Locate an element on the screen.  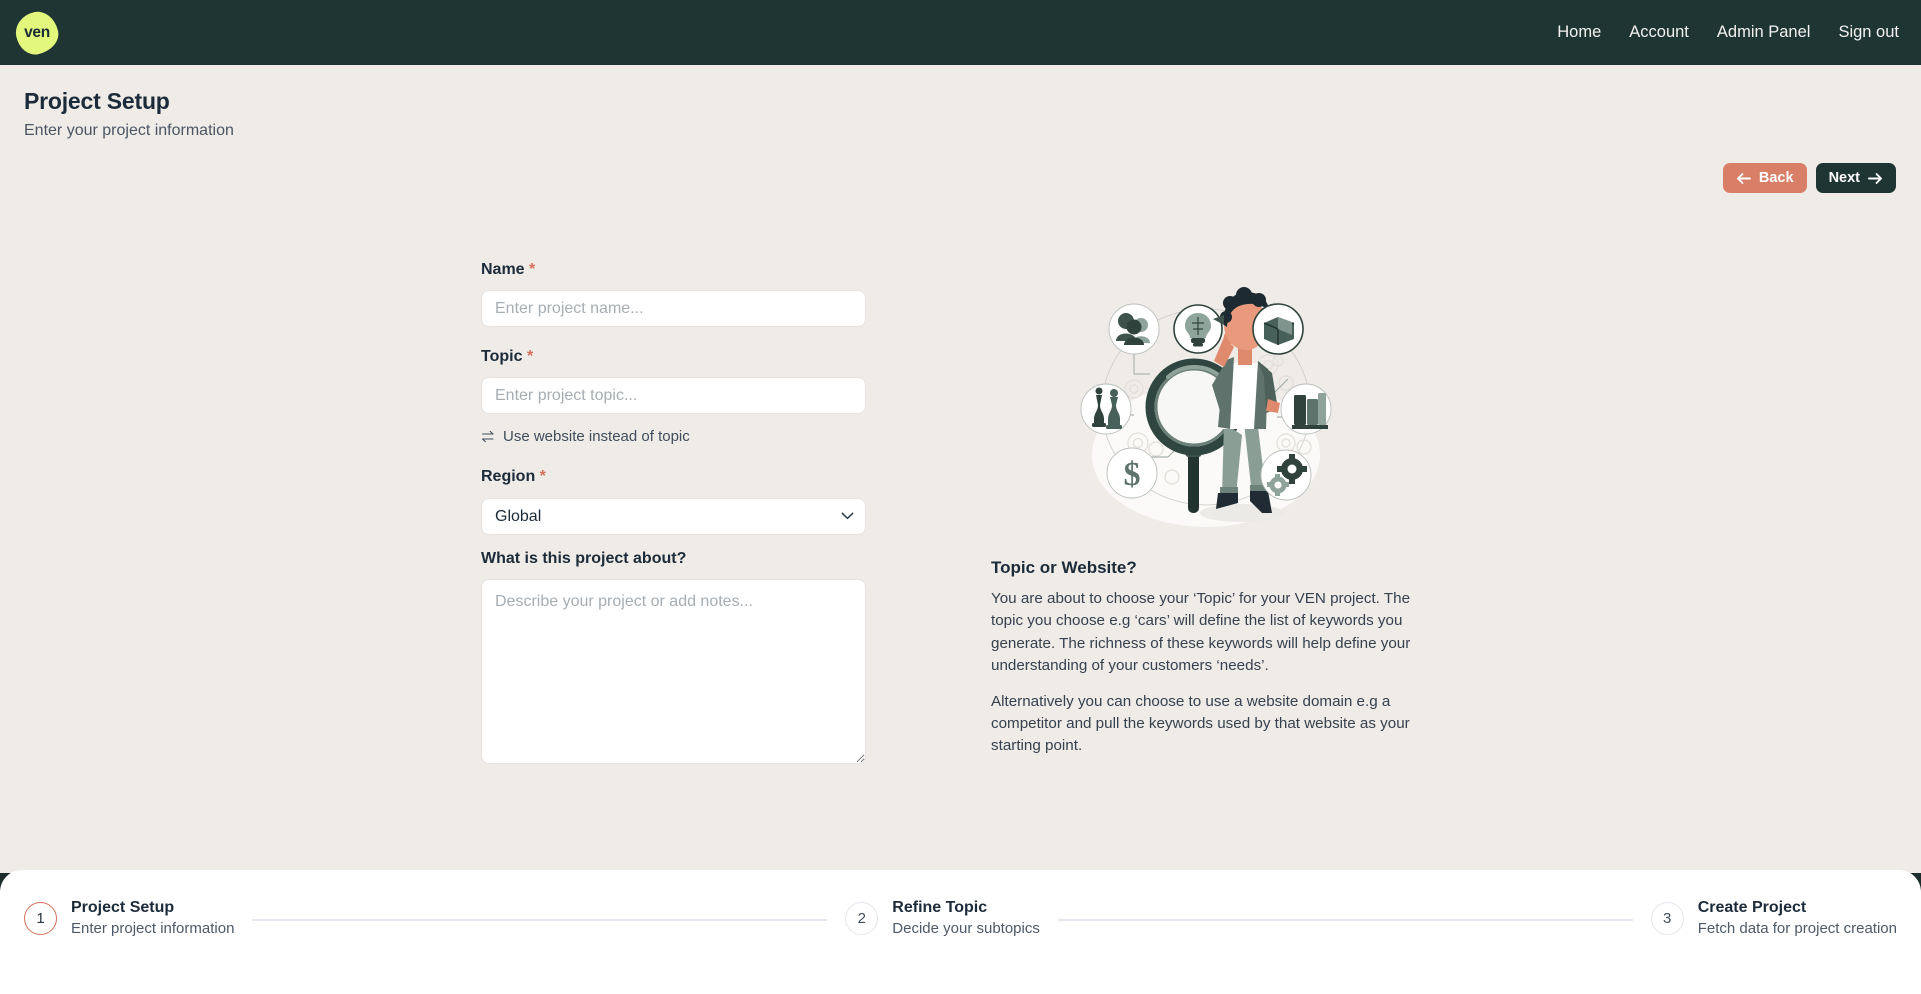
node-briefcase-icon is located at coordinates (1306, 409).